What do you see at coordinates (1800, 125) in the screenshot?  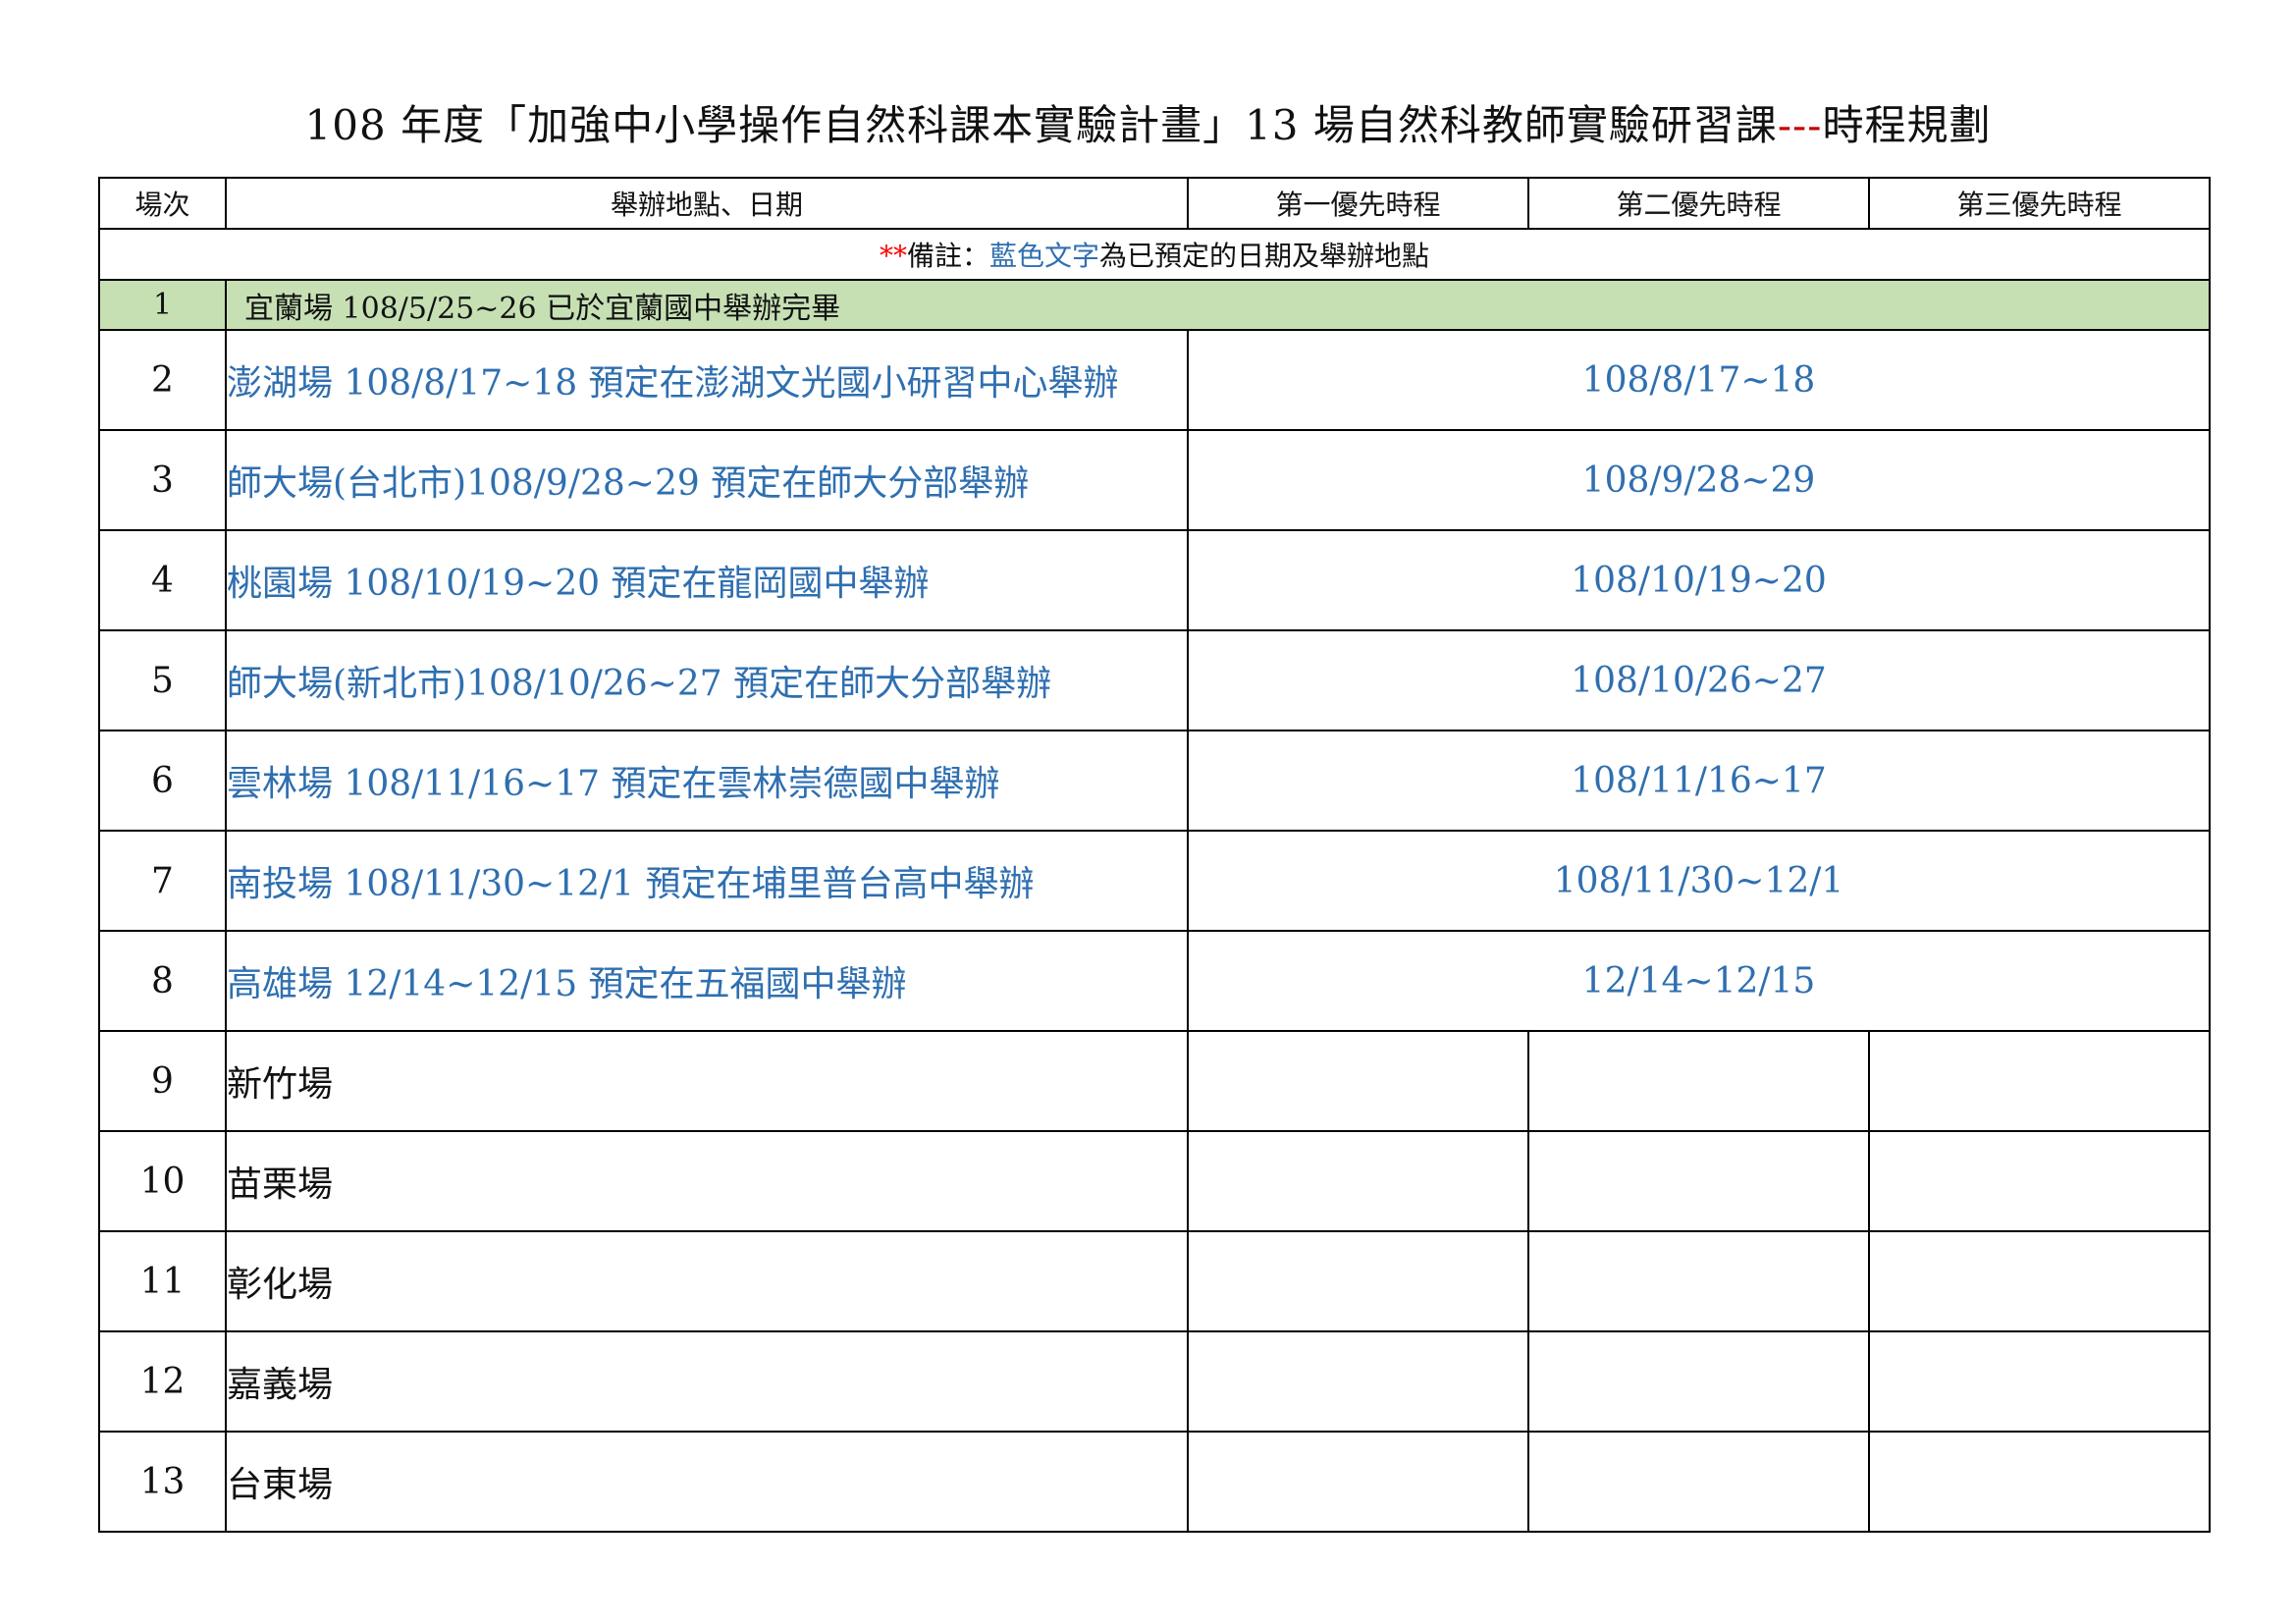 I see `title-dashes: ---` at bounding box center [1800, 125].